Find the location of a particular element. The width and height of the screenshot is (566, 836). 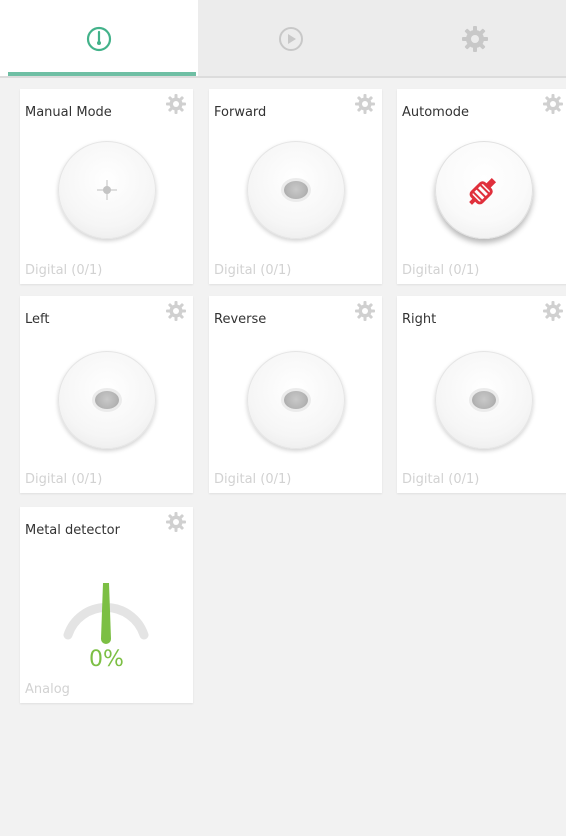

widget-title: Metal detector is located at coordinates (72, 530).